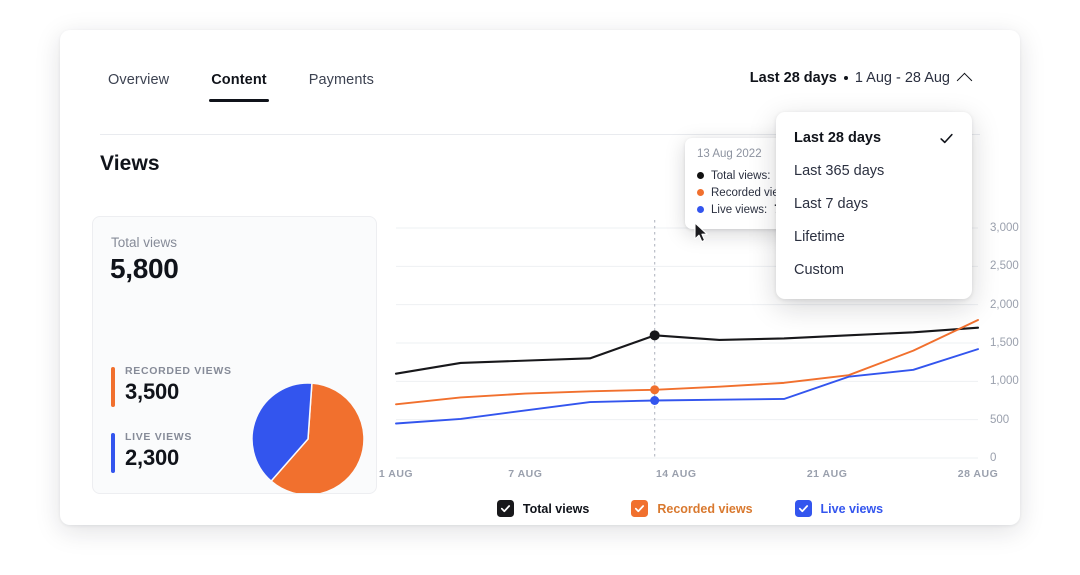  I want to click on checkbox-live-views, so click(803, 508).